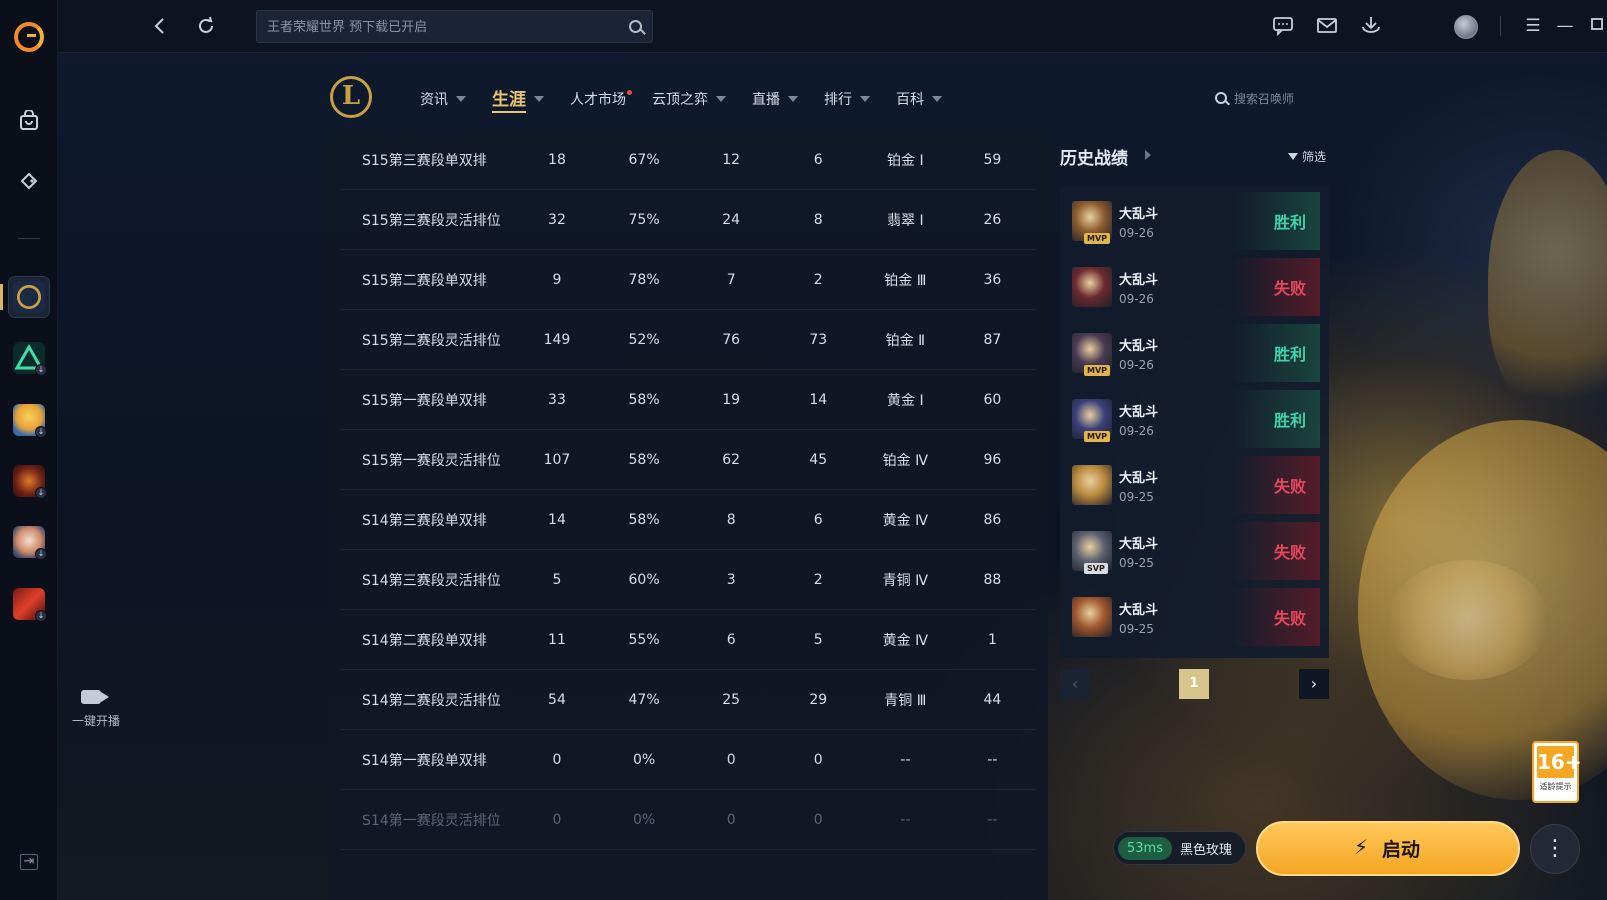 The width and height of the screenshot is (1607, 900). Describe the element at coordinates (29, 481) in the screenshot. I see `game-tile-dnf: ↓` at that location.